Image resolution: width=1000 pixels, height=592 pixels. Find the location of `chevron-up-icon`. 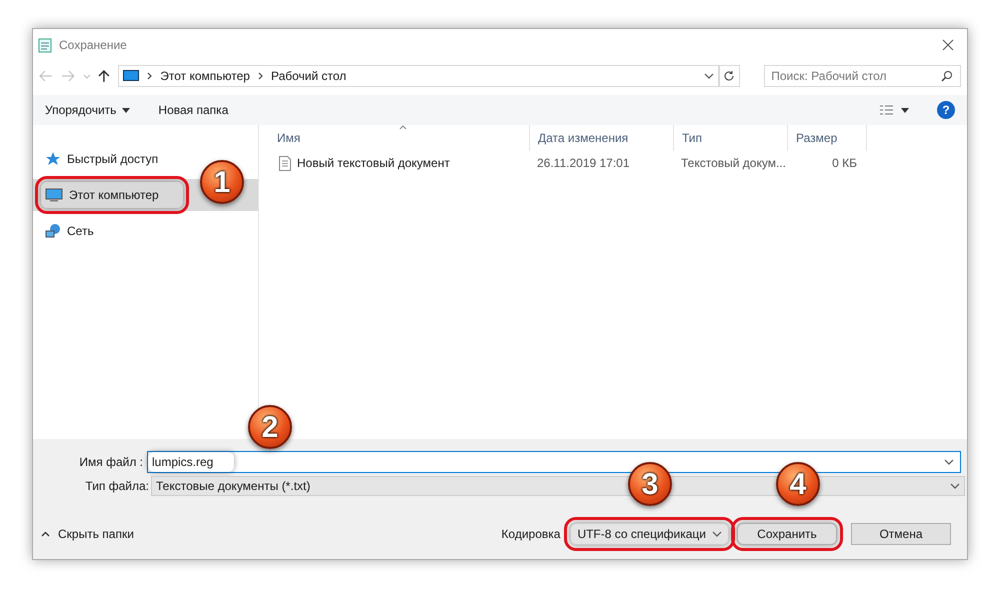

chevron-up-icon is located at coordinates (45, 534).